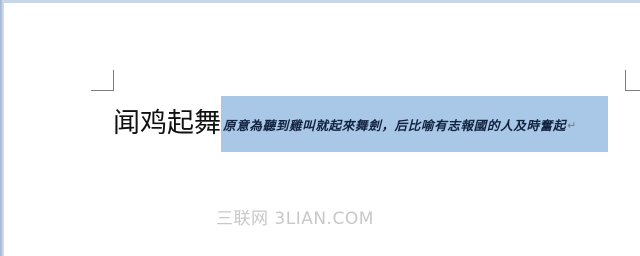 Image resolution: width=640 pixels, height=256 pixels. What do you see at coordinates (295, 219) in the screenshot?
I see `watermark: 三联网 3LIAN.COM` at bounding box center [295, 219].